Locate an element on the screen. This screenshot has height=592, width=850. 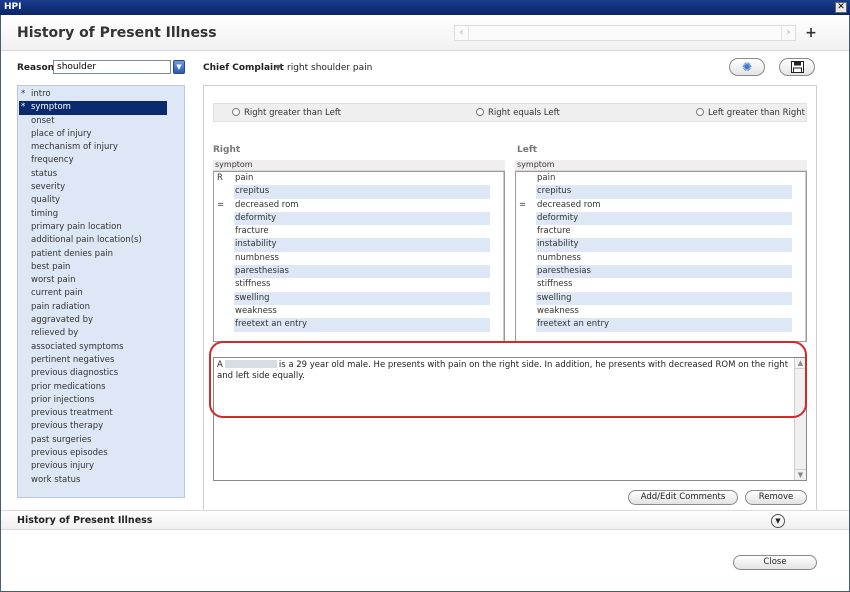
sidebar-item: associated symptoms is located at coordinates (101, 347).